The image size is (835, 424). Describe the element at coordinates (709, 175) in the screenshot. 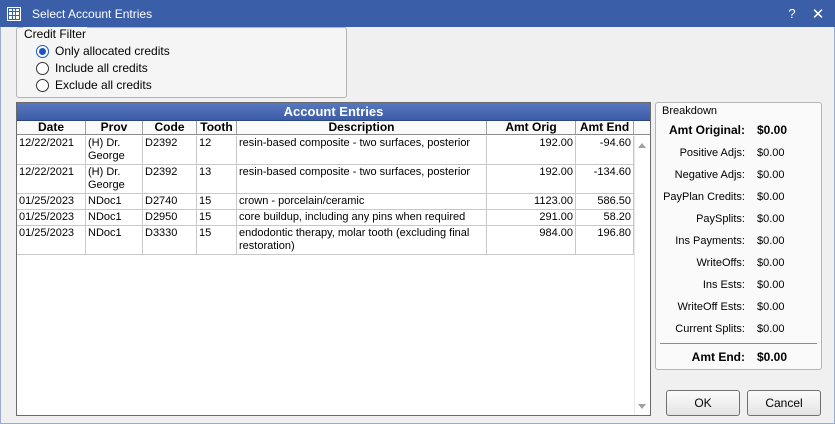

I see `breakdown-label: Negative Adjs:` at that location.